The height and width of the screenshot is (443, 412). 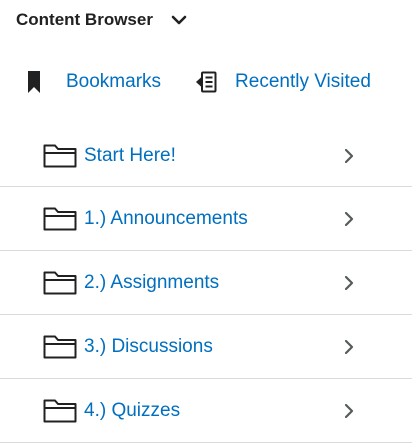 I want to click on shortcut-links: Bookmarks Recently Visited, so click(x=199, y=82).